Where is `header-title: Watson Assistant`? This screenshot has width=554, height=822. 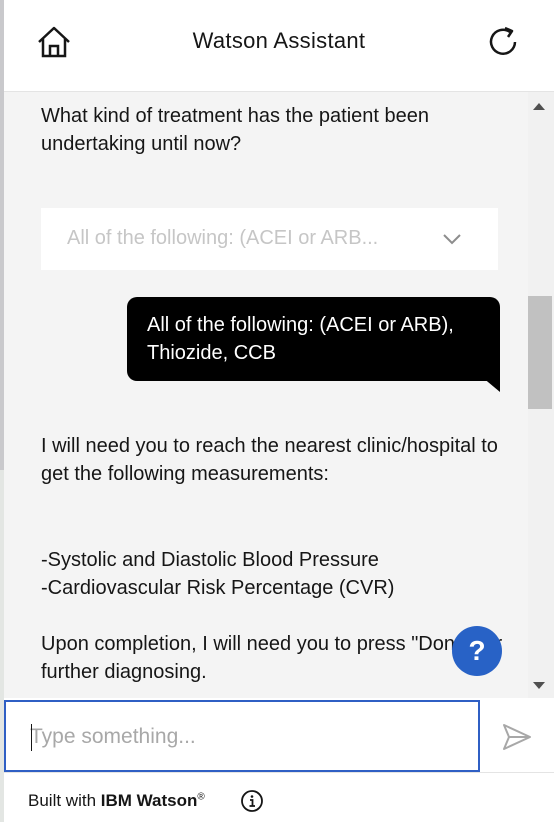 header-title: Watson Assistant is located at coordinates (279, 40).